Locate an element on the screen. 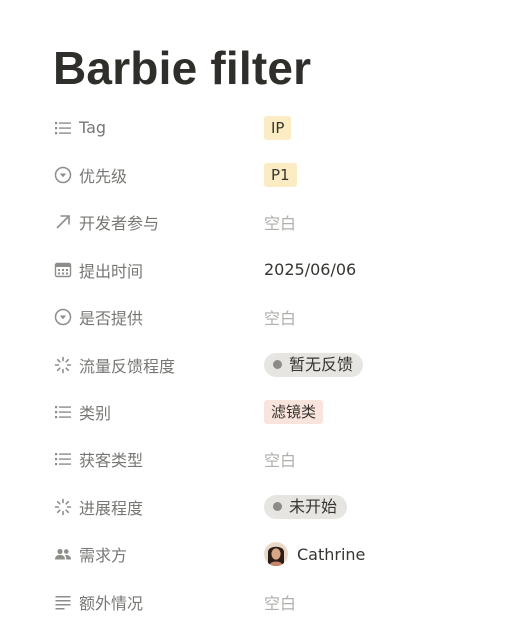  property-label: 提出时间 is located at coordinates (153, 269).